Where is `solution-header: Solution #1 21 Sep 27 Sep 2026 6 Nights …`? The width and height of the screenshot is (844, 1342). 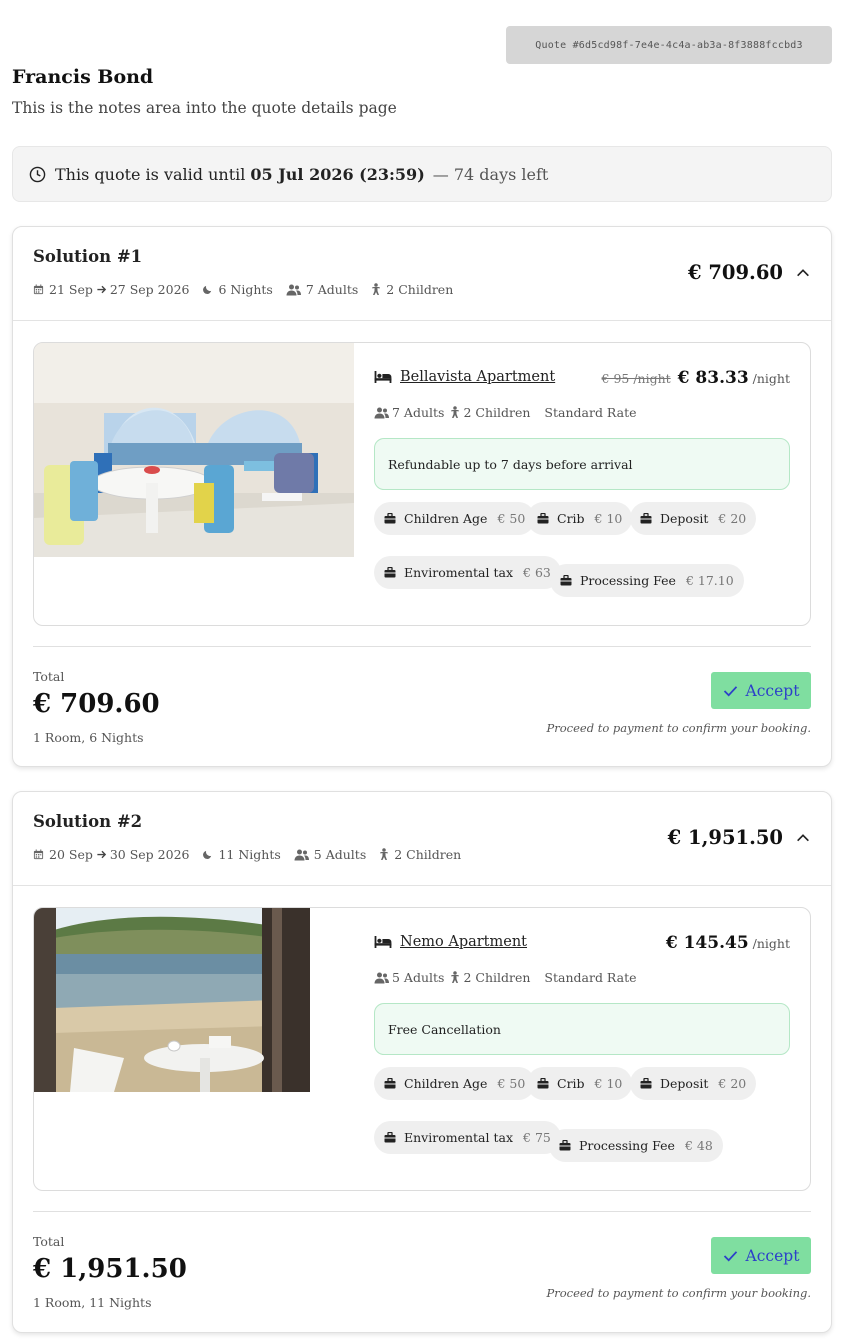
solution-header: Solution #1 21 Sep 27 Sep 2026 6 Nights … is located at coordinates (422, 274).